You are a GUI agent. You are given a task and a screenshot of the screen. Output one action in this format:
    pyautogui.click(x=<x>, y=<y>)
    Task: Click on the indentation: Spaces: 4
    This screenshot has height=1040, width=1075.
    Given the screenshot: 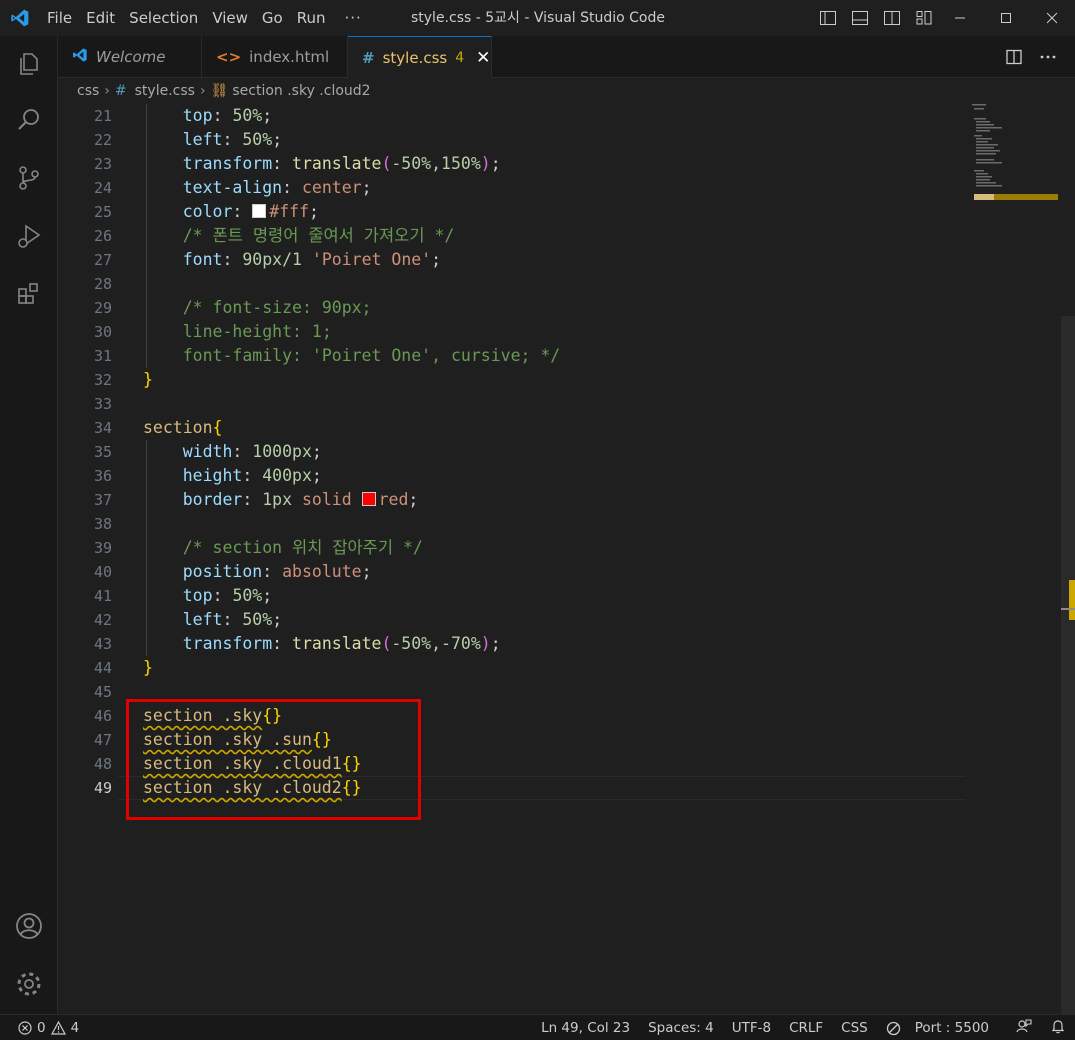 What is the action you would take?
    pyautogui.click(x=681, y=1028)
    